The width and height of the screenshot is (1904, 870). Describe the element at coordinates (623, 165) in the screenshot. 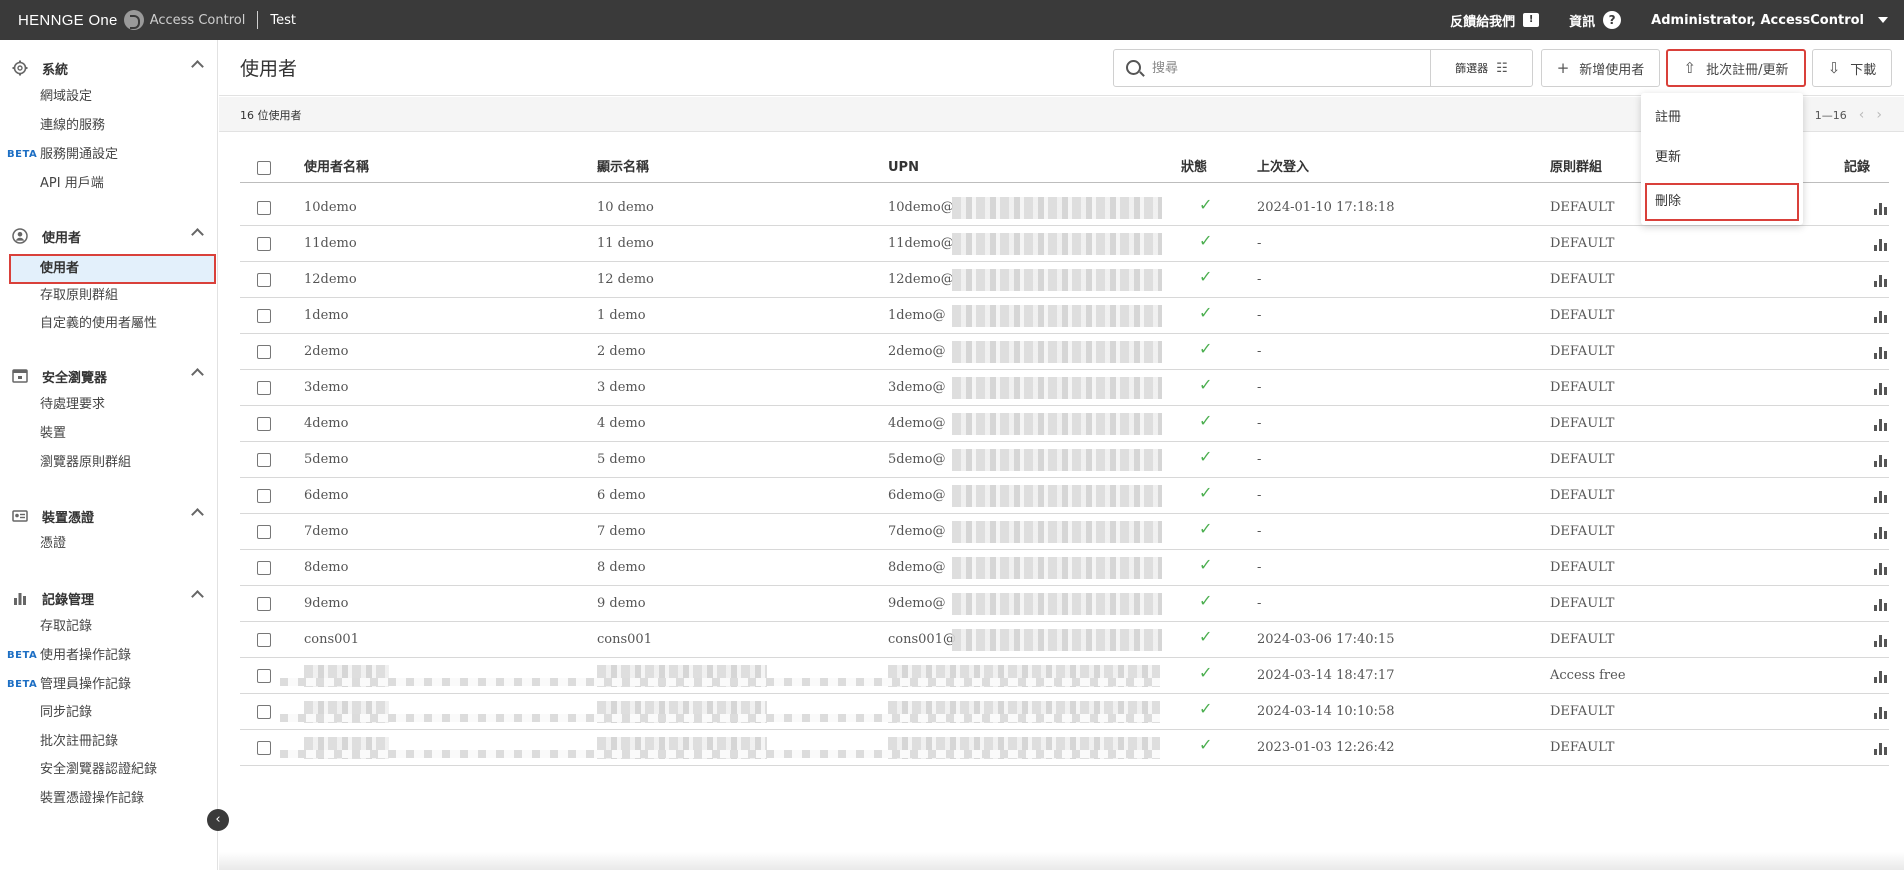

I see `column-header-display-name: 顯示名稱` at that location.